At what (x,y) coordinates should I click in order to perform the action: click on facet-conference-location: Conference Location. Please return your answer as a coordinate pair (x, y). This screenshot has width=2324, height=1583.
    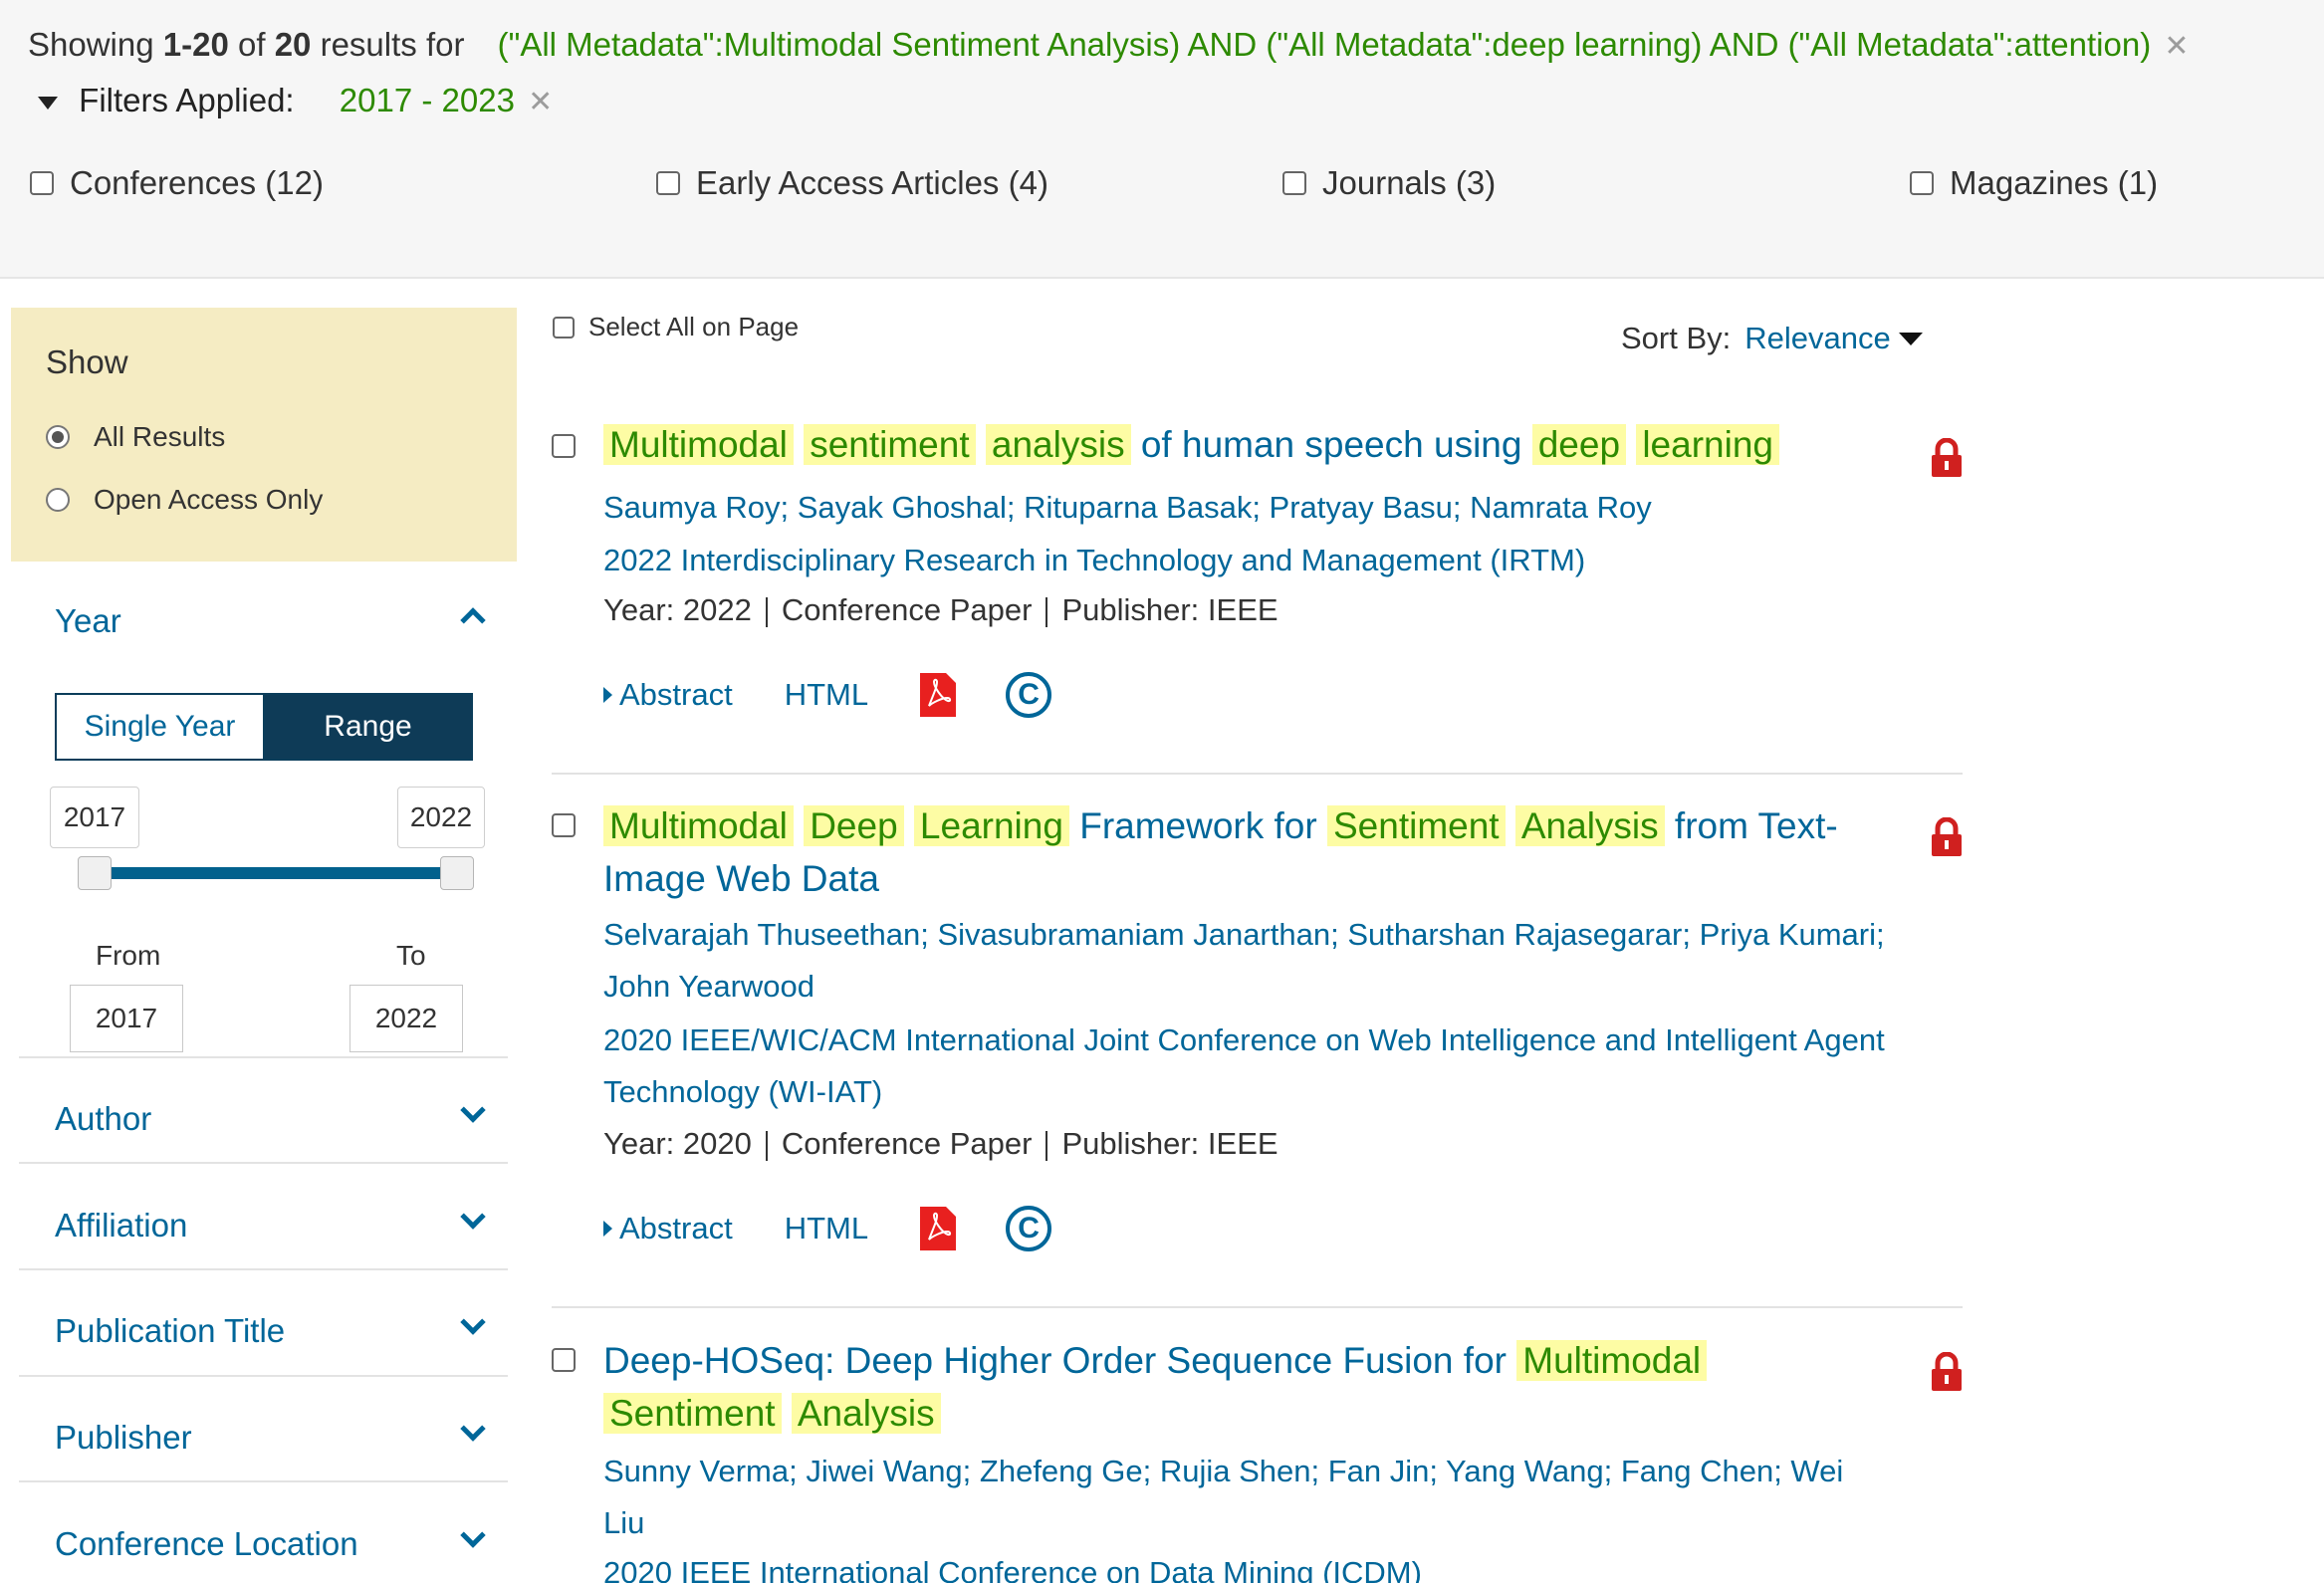
    Looking at the image, I should click on (206, 1544).